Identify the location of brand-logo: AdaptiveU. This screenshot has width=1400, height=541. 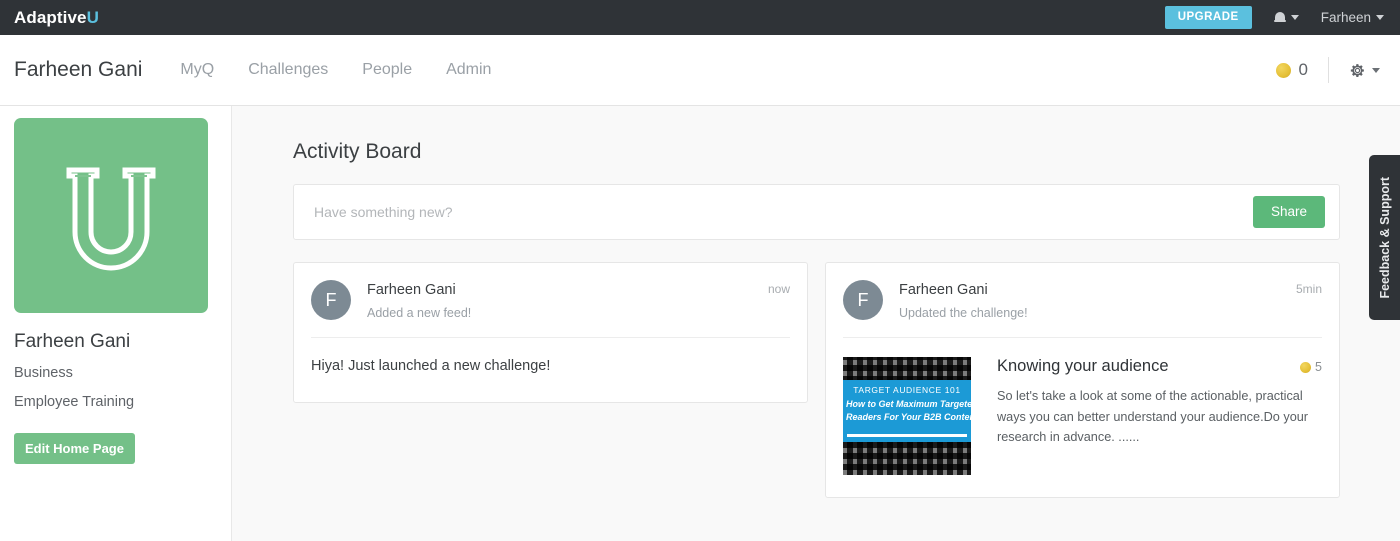
(56, 17).